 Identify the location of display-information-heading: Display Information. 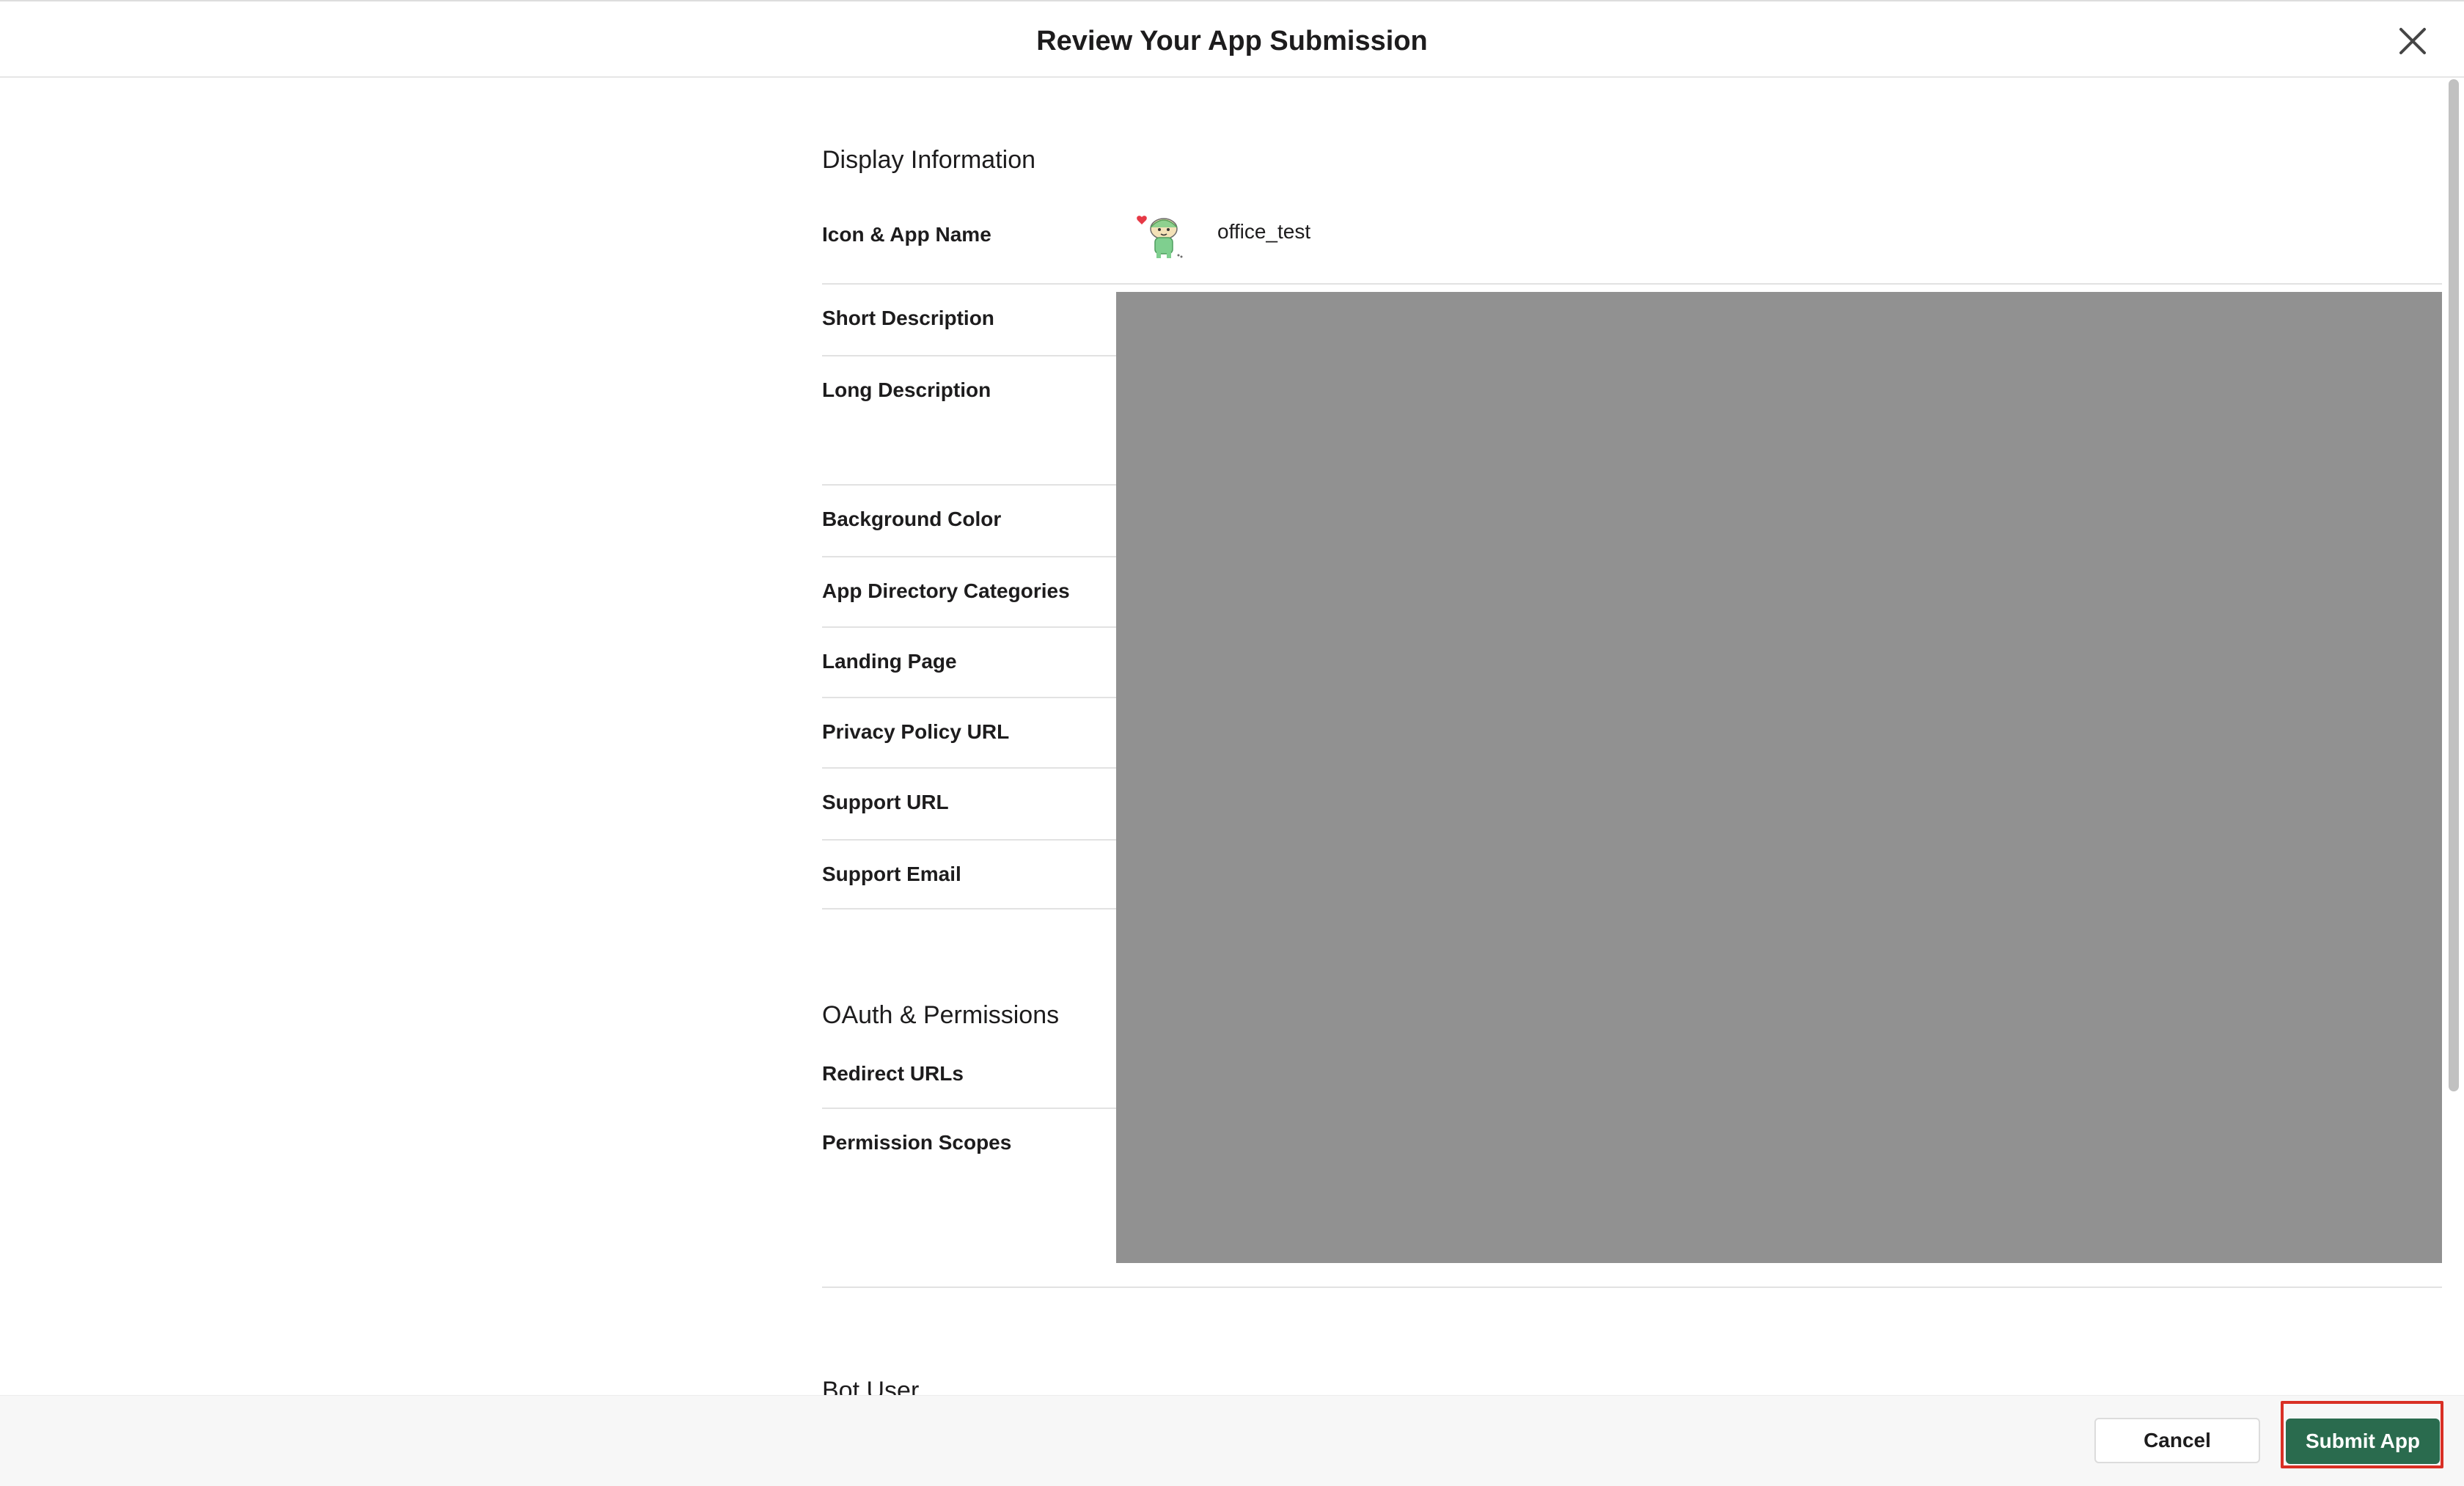
(929, 160).